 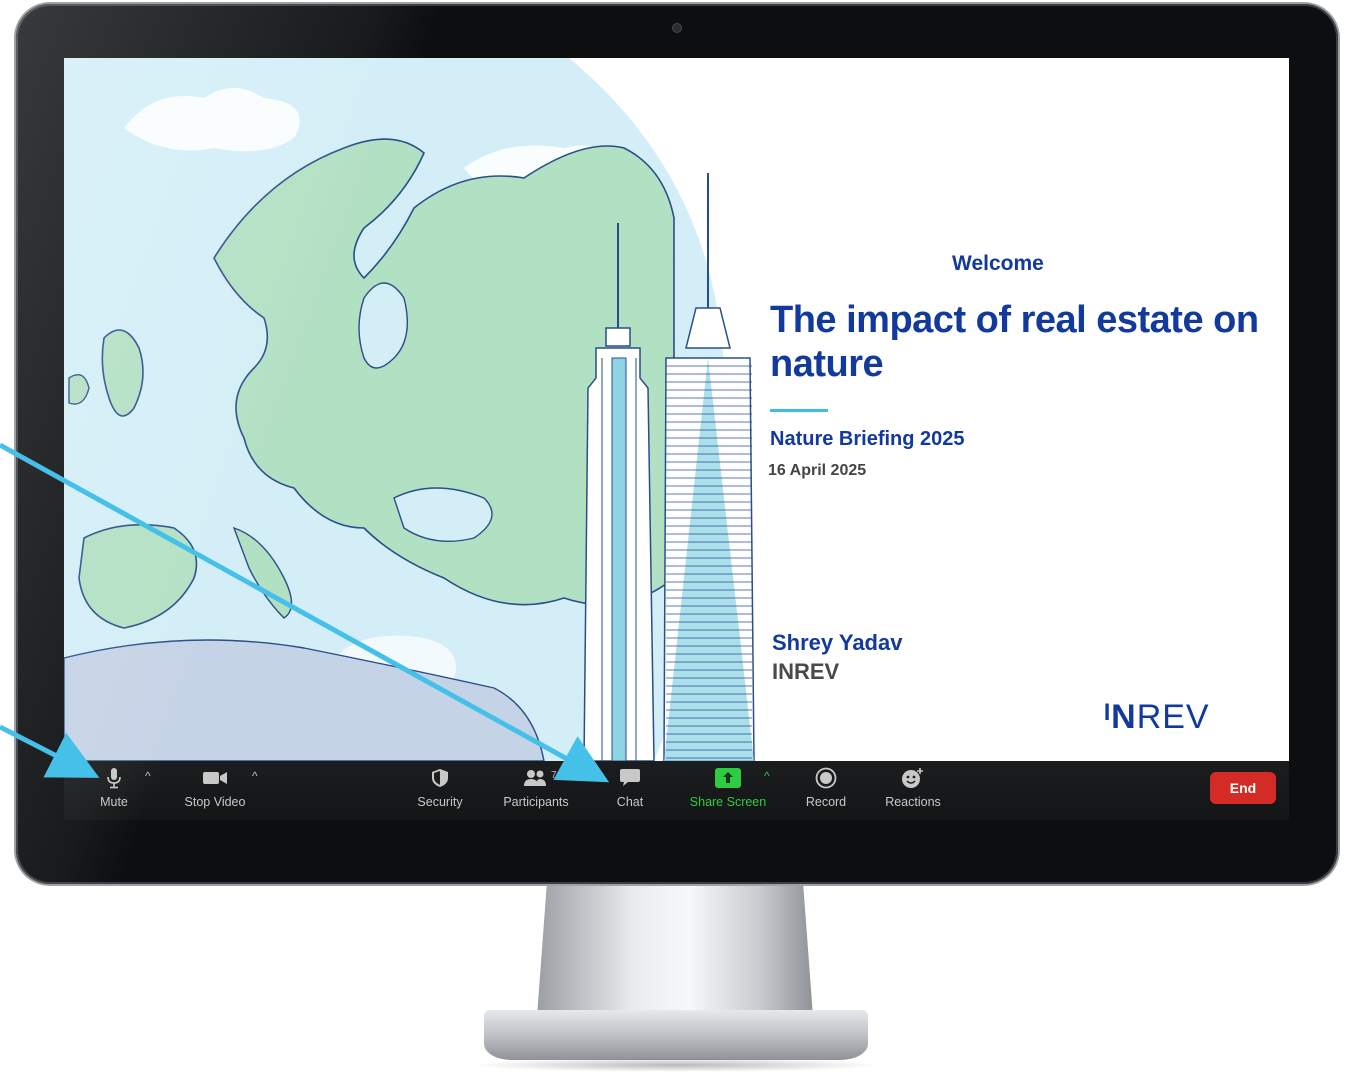 I want to click on share-screen-label: Share Screen, so click(x=728, y=802).